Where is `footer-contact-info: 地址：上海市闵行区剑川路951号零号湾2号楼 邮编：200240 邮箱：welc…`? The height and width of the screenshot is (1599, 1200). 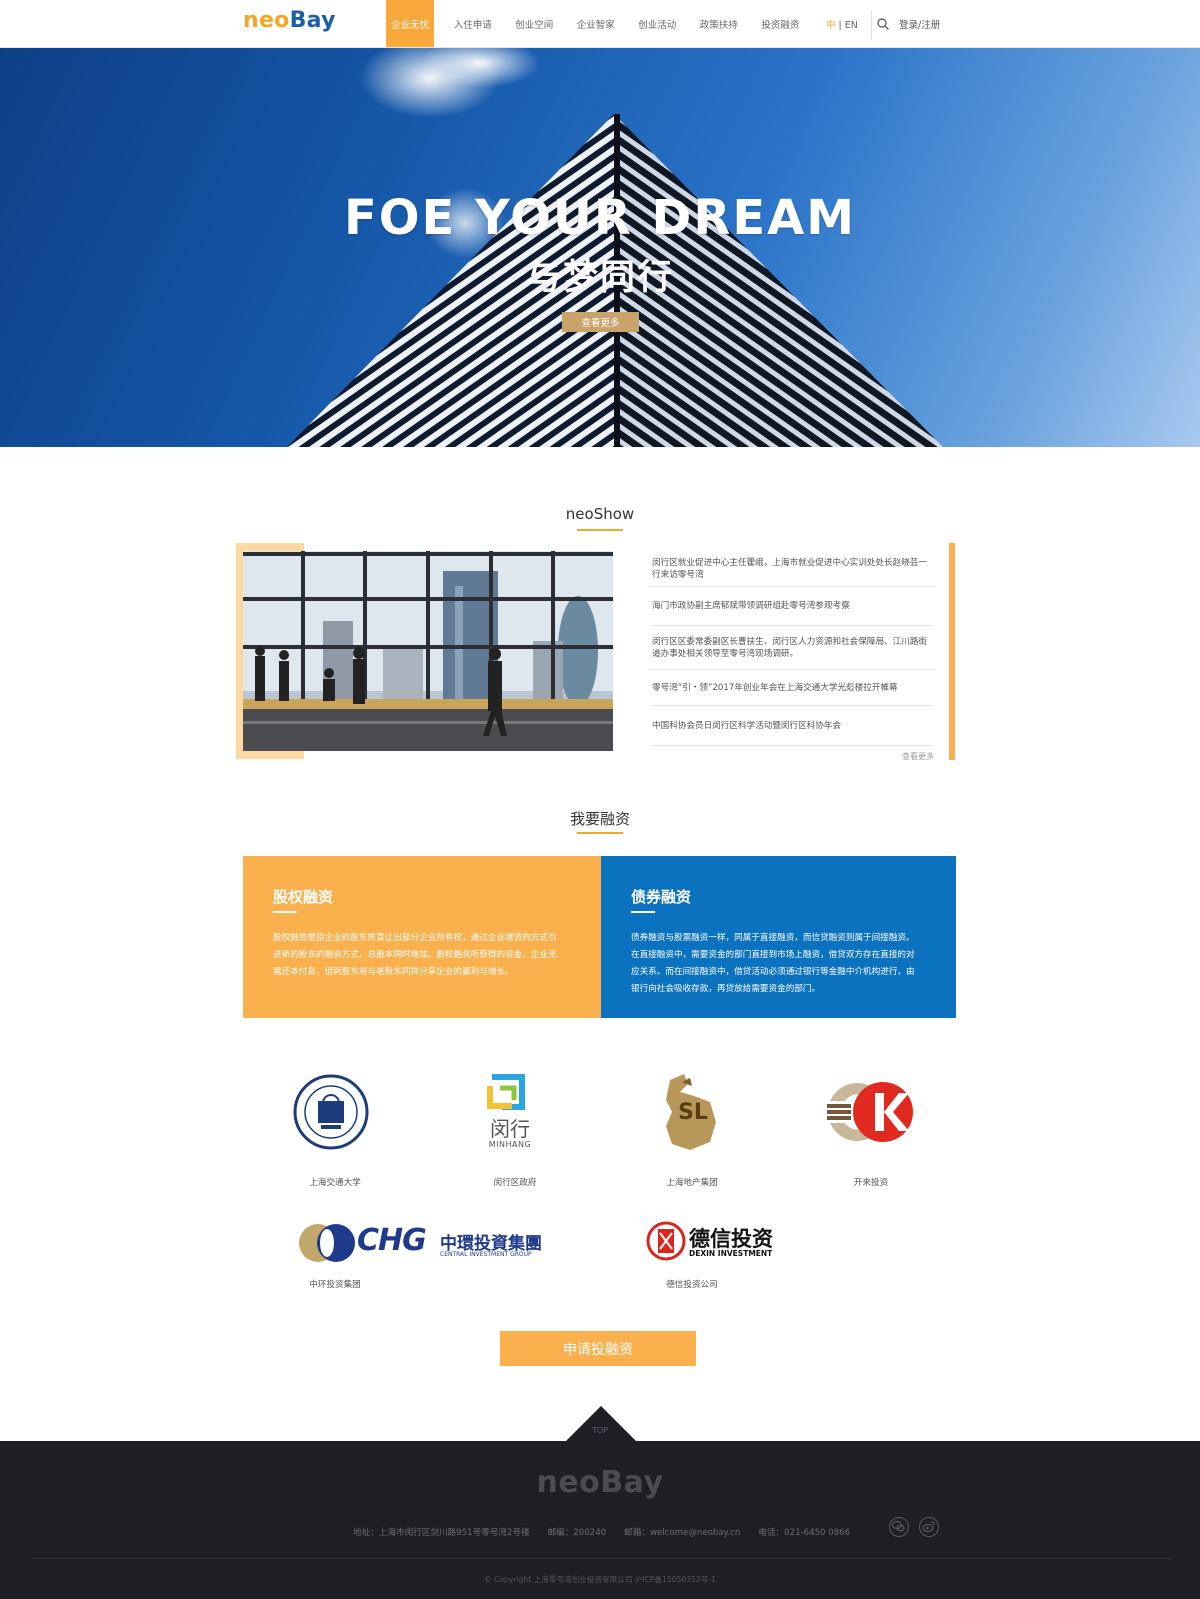 footer-contact-info: 地址：上海市闵行区剑川路951号零号湾2号楼 邮编：200240 邮箱：welc… is located at coordinates (601, 1532).